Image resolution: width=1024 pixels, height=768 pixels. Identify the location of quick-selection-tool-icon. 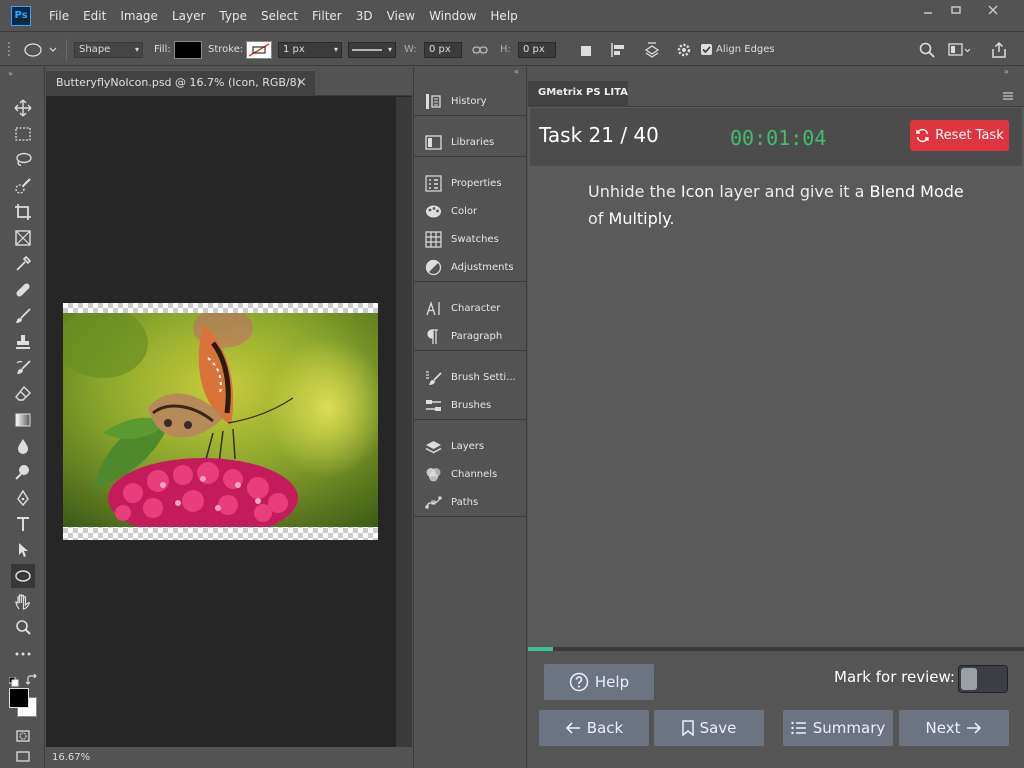
(23, 186).